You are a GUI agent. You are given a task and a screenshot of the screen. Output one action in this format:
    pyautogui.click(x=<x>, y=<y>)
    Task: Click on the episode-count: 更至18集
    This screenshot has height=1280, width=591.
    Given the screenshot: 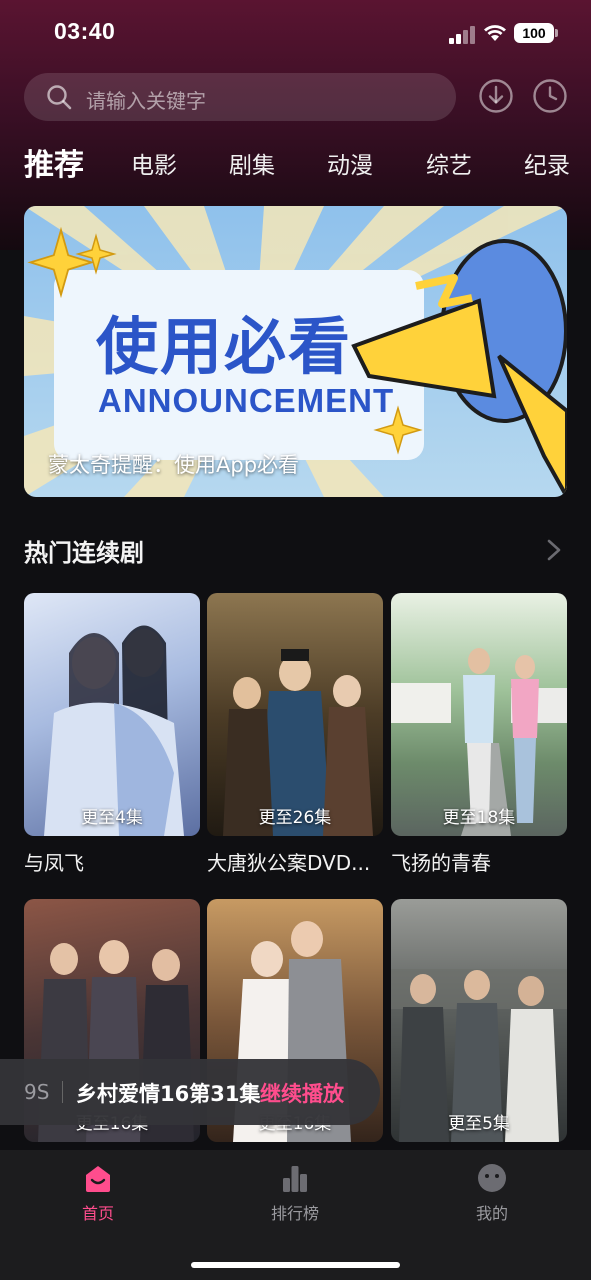 What is the action you would take?
    pyautogui.click(x=479, y=818)
    